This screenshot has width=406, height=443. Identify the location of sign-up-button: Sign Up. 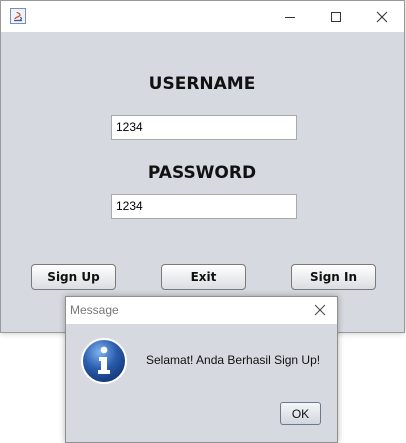
(73, 277).